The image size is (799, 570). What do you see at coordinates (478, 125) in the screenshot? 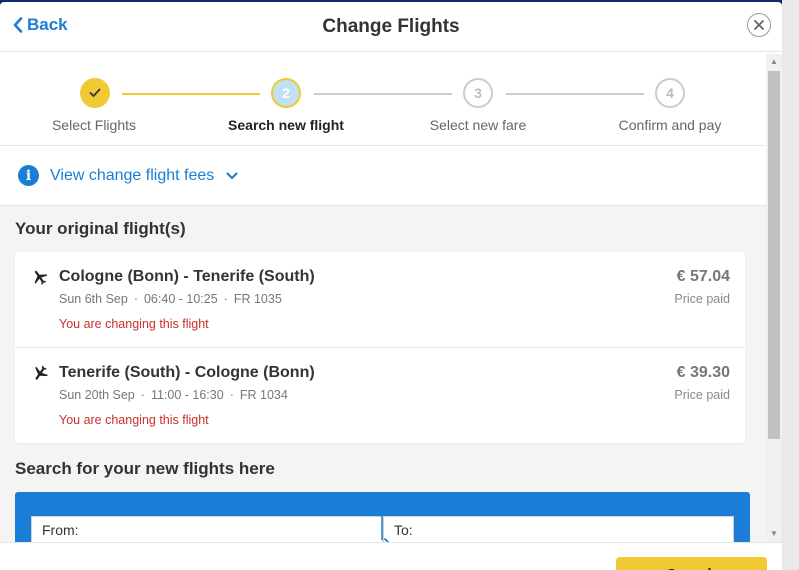
I see `step-3-label: Select new fare` at bounding box center [478, 125].